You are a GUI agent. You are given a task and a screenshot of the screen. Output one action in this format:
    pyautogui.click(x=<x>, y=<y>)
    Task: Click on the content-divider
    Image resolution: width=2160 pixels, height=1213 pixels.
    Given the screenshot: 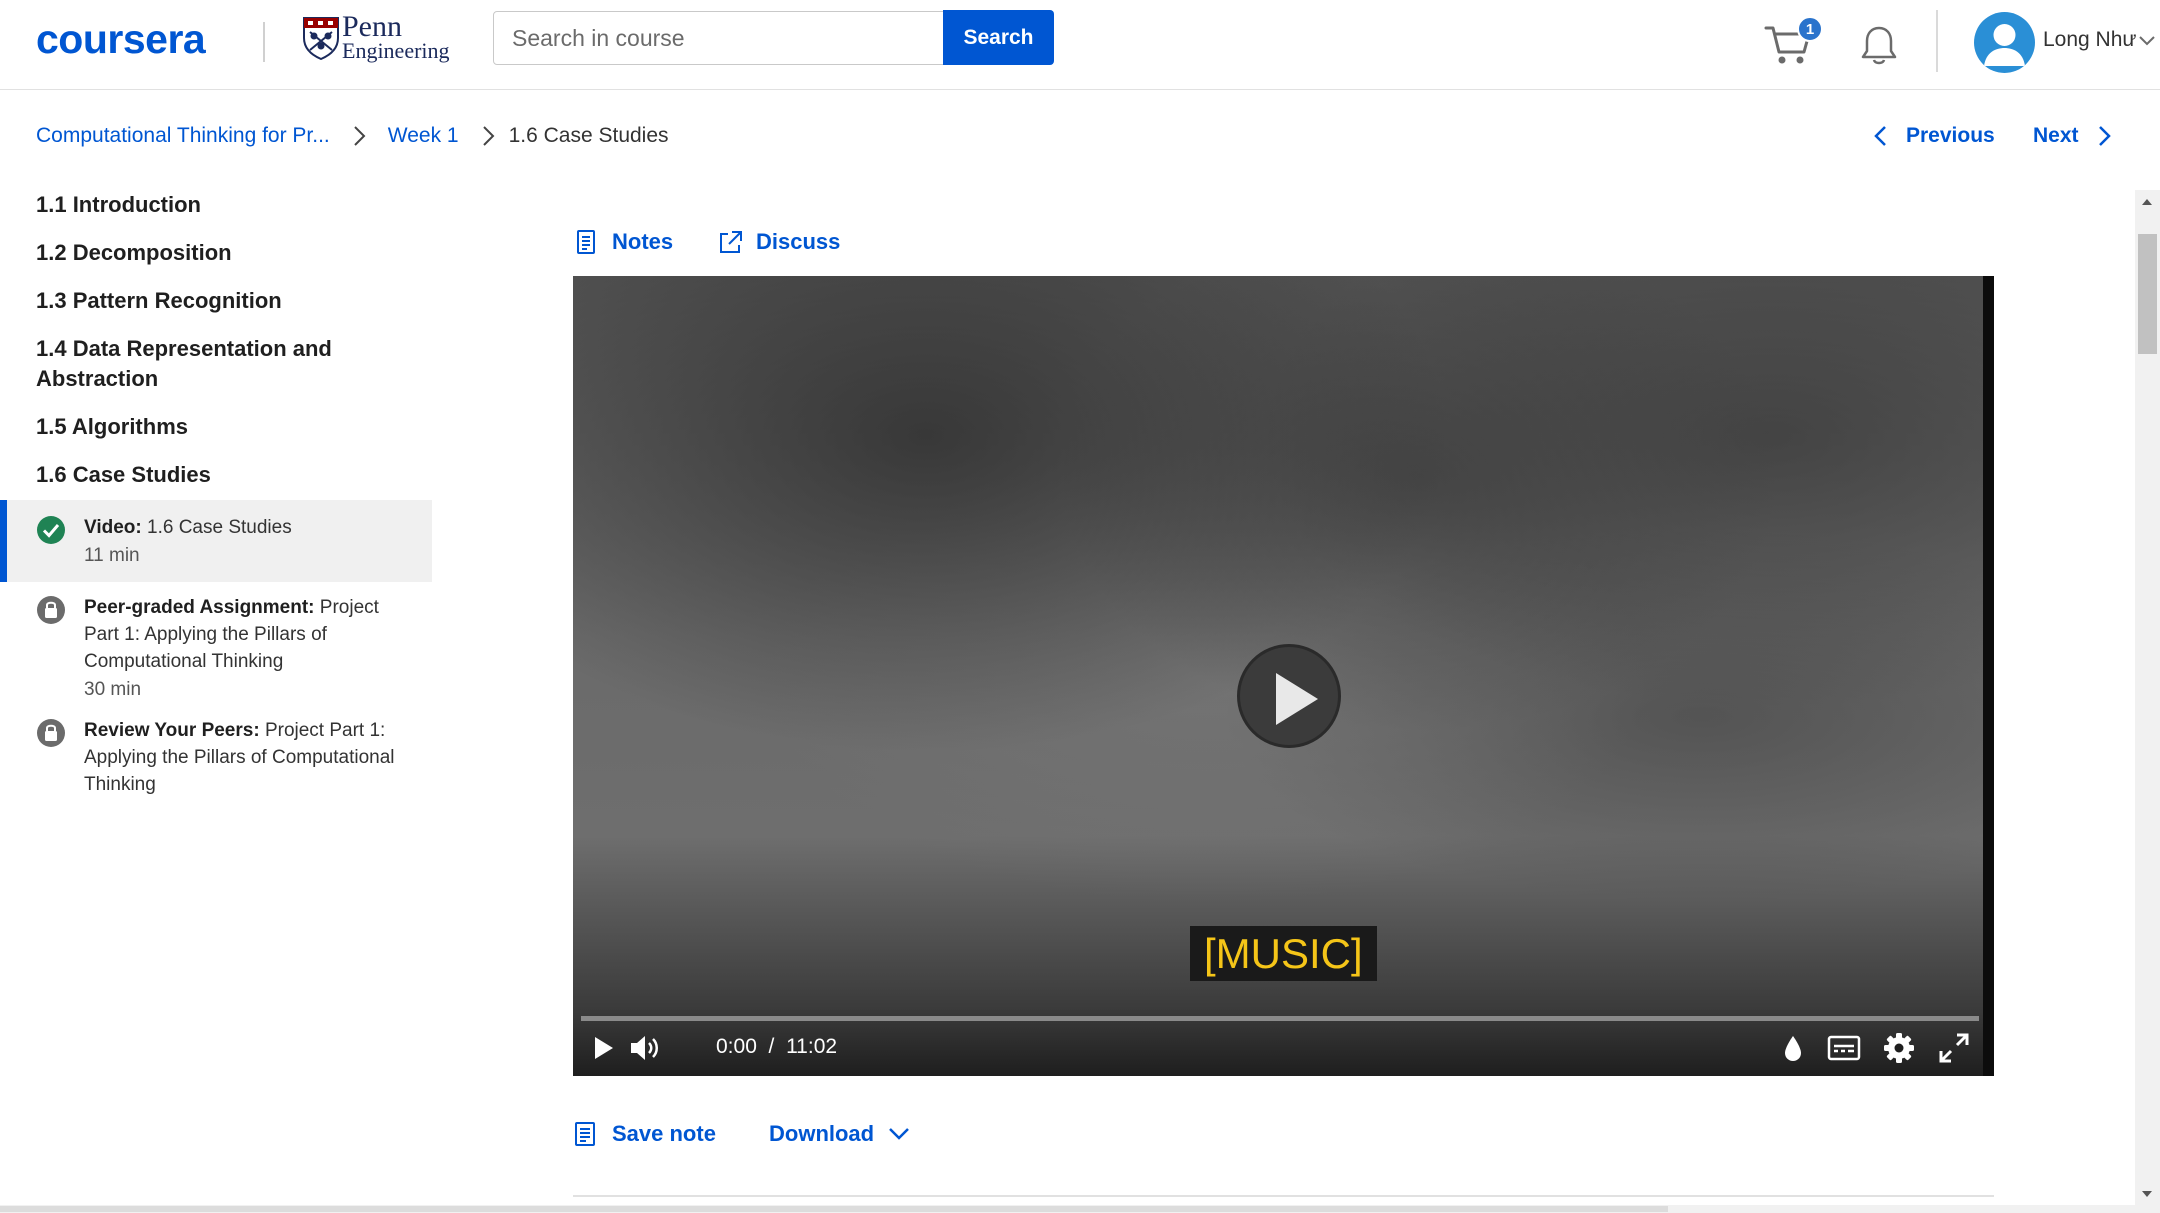 What is the action you would take?
    pyautogui.click(x=1283, y=1196)
    